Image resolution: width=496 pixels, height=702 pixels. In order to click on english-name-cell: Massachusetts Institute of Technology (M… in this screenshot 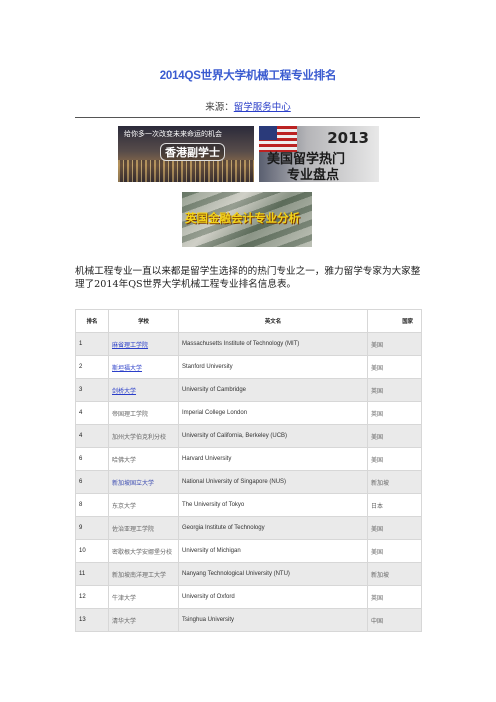, I will do `click(273, 344)`.